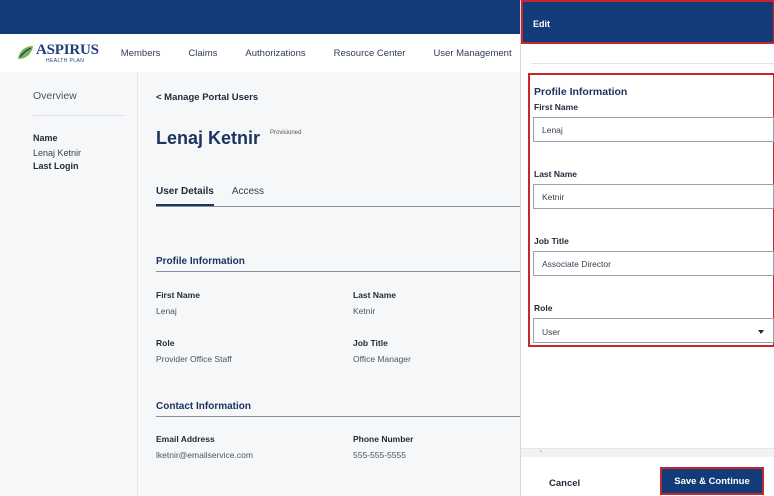 Image resolution: width=774 pixels, height=496 pixels. Describe the element at coordinates (202, 53) in the screenshot. I see `nav-item-claims: Claims` at that location.